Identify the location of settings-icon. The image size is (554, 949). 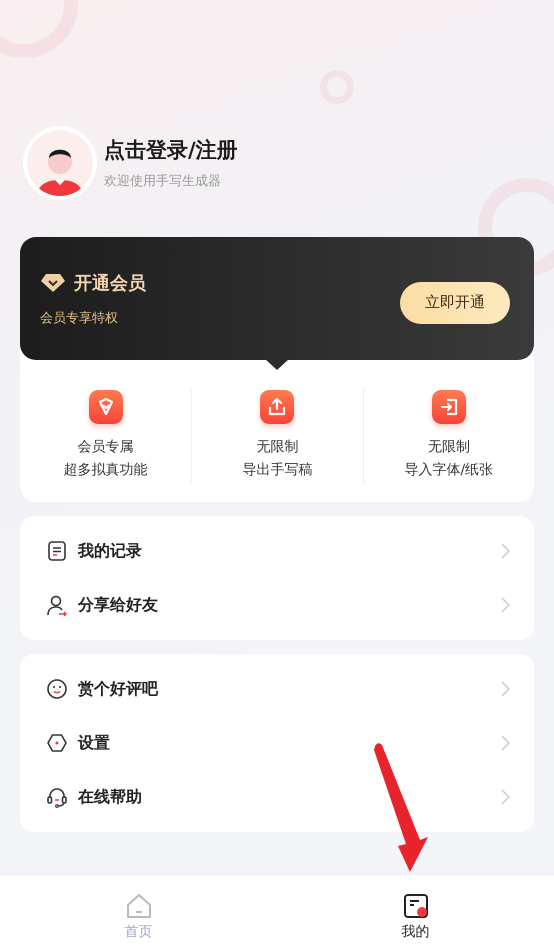
(57, 743).